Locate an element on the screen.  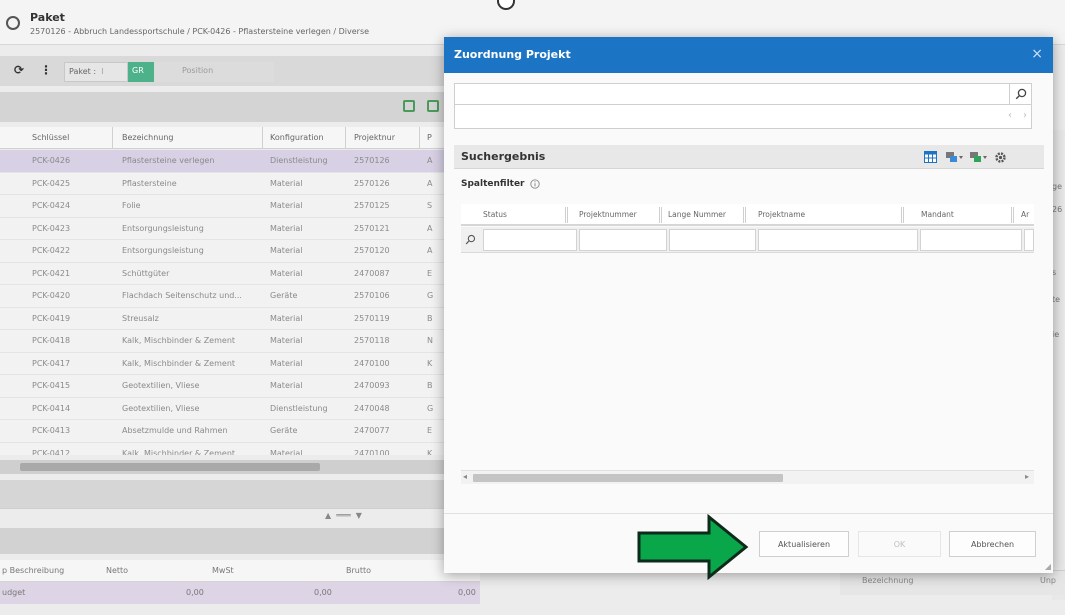
lower-toolbar is located at coordinates (222, 541).